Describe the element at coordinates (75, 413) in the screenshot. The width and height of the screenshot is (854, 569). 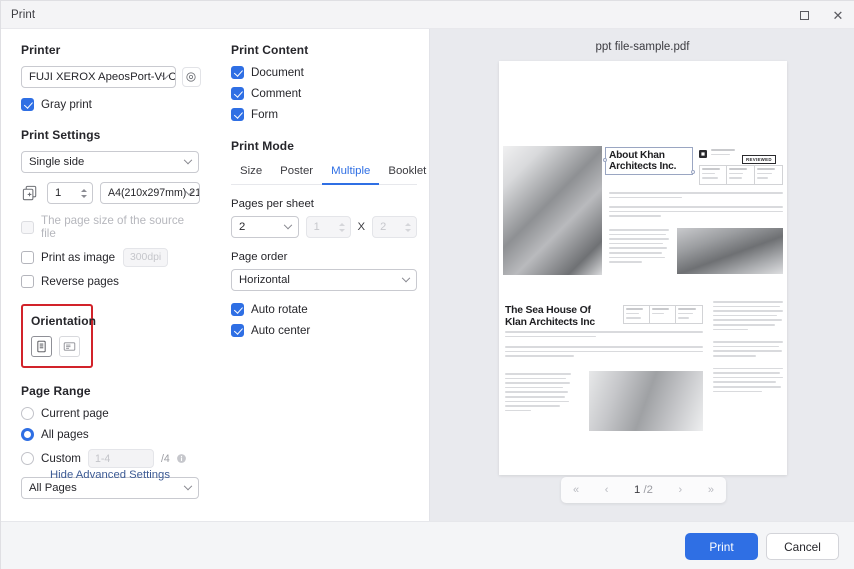
I see `current-page-label: Current page` at that location.